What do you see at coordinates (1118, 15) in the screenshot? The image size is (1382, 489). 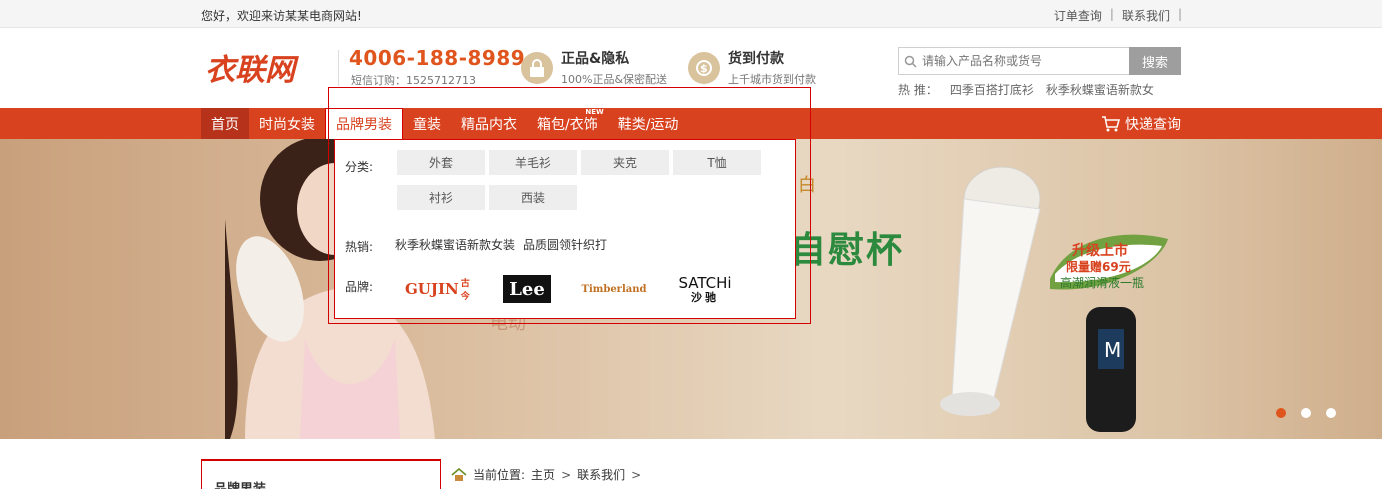 I see `top-links: 订单查询 | 联系我们 |` at bounding box center [1118, 15].